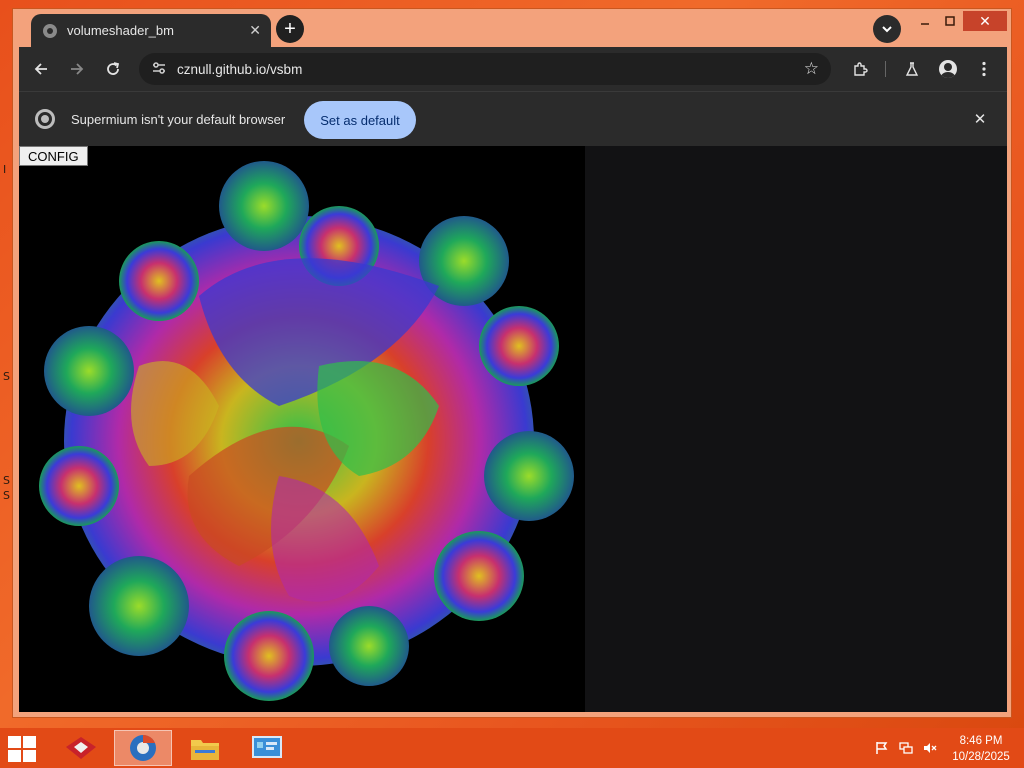 Image resolution: width=1024 pixels, height=768 pixels. I want to click on system-clock: 8:46 PM 10/28/2025, so click(981, 749).